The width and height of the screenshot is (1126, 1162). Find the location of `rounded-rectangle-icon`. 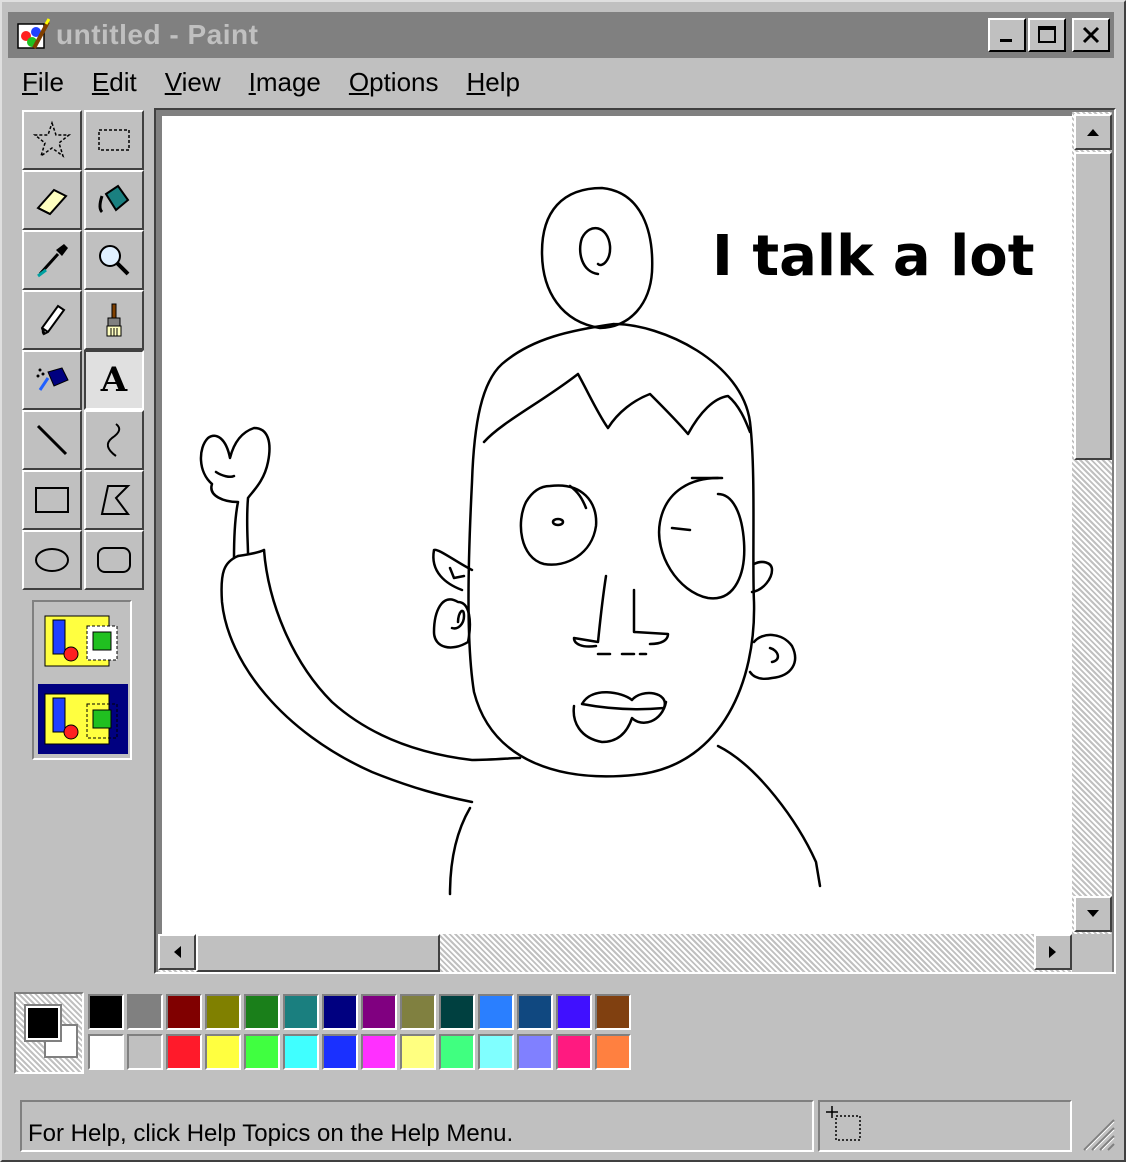

rounded-rectangle-icon is located at coordinates (114, 560).